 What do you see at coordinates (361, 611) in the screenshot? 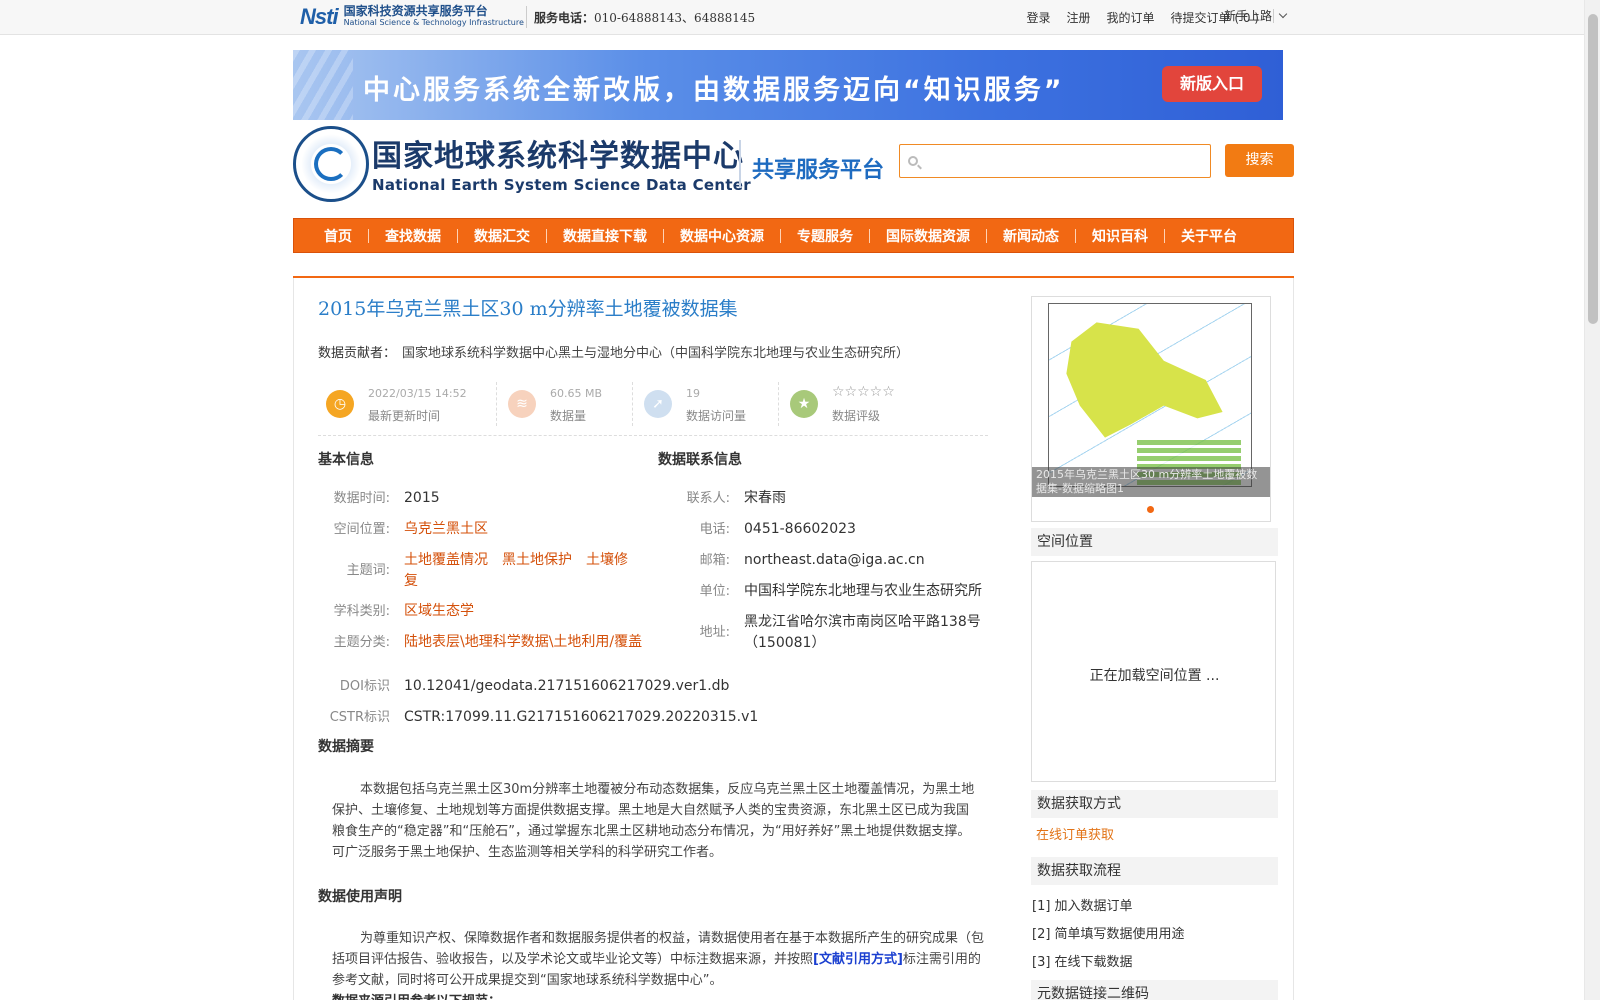
I see `subject-key: 学科类别:` at bounding box center [361, 611].